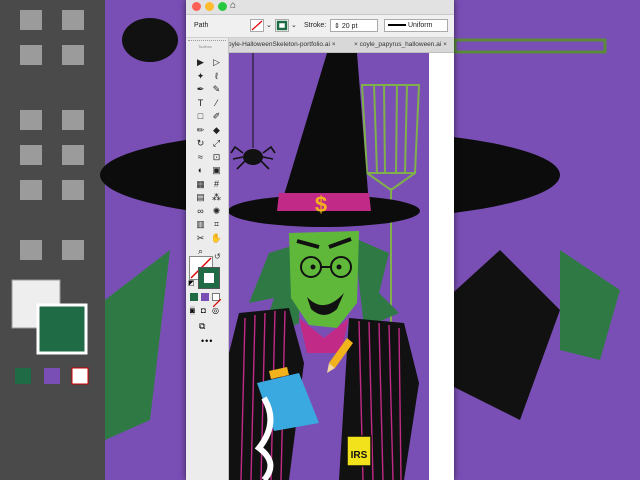  Describe the element at coordinates (216, 157) in the screenshot. I see `free-transform-tool: ⊡` at that location.